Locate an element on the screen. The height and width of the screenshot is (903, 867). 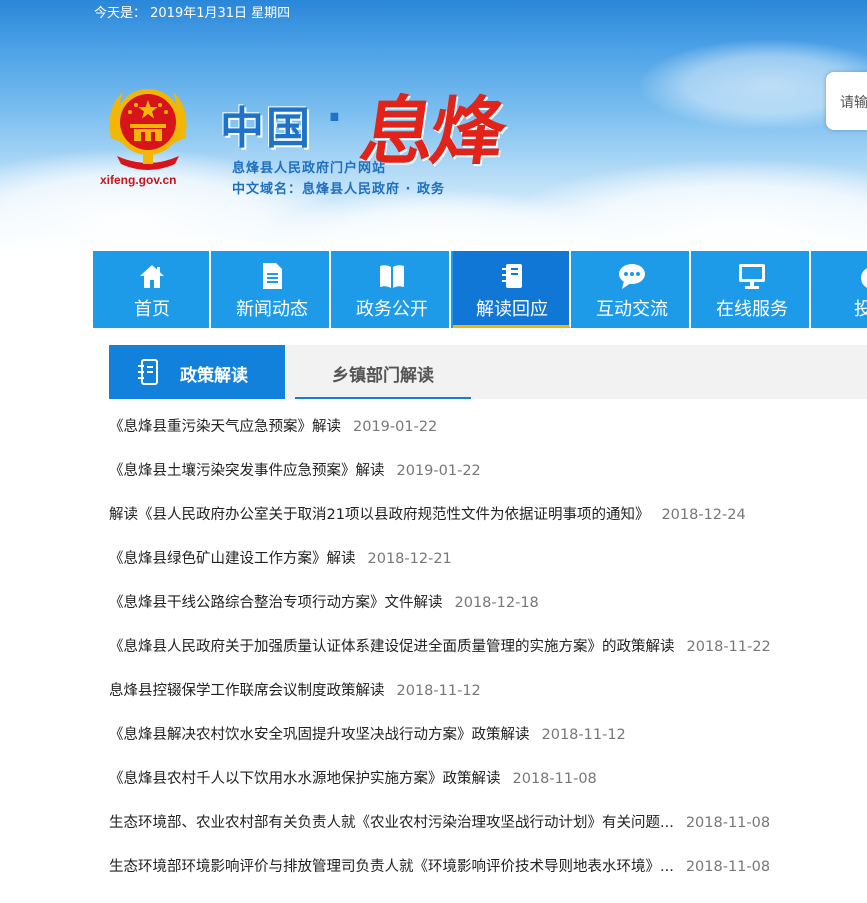
list-item: 《息烽县绿色矿山建设工作方案》解读 2018-12-21 is located at coordinates (280, 559).